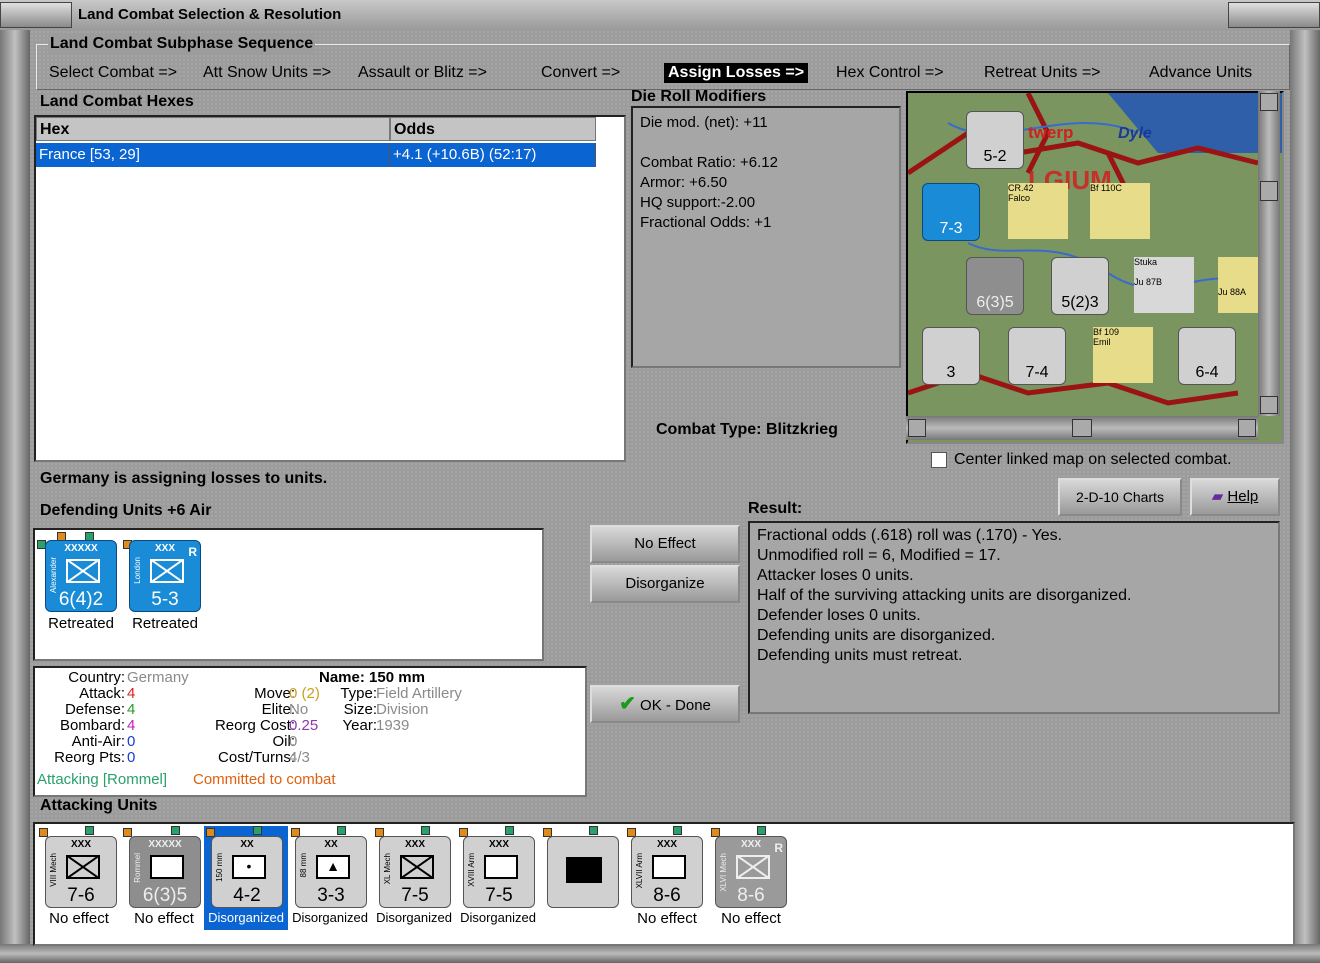  Describe the element at coordinates (422, 72) in the screenshot. I see `step-assault-or-blitz: Assault or Blitz =>` at that location.